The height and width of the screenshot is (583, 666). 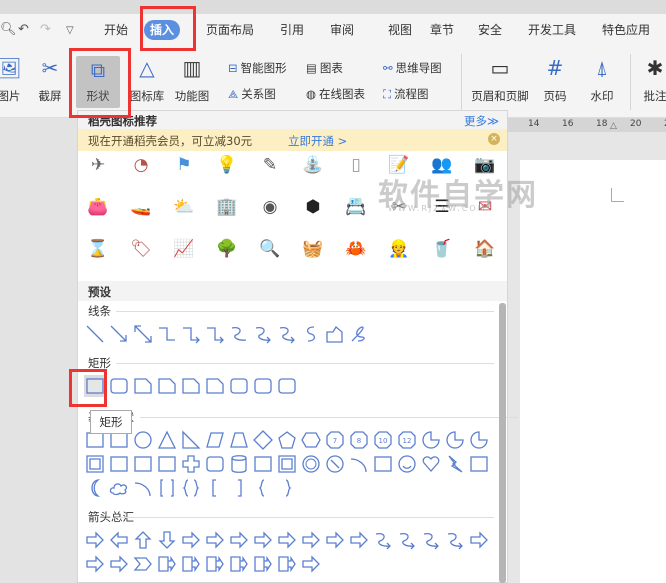 I want to click on recommended-icon: 🚤, so click(x=141, y=207).